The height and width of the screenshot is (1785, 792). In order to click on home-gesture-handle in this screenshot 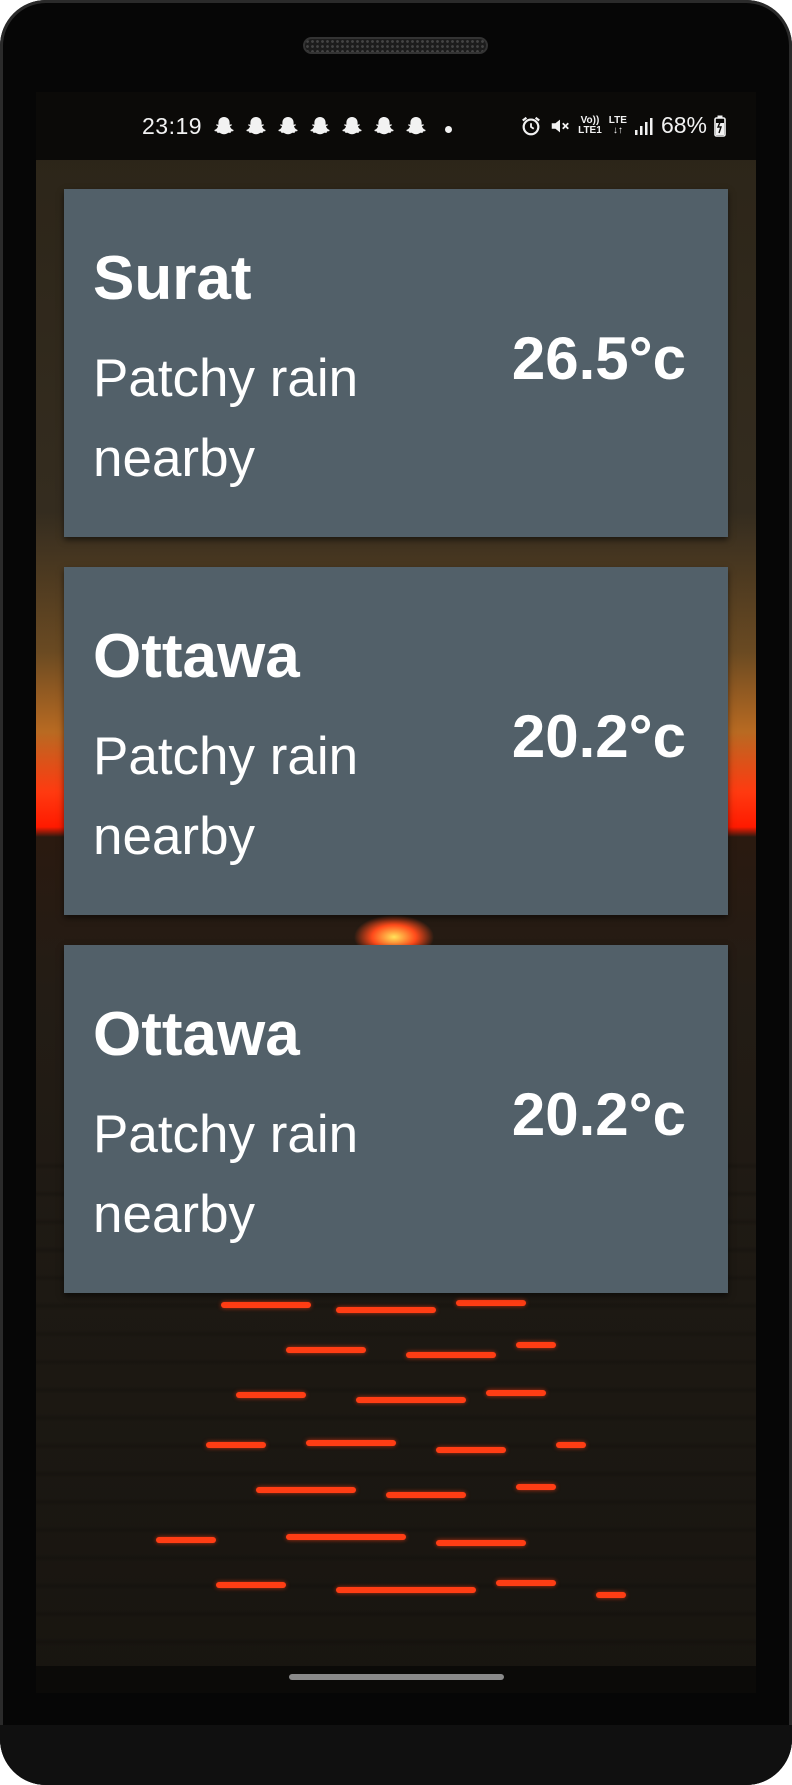, I will do `click(396, 1677)`.